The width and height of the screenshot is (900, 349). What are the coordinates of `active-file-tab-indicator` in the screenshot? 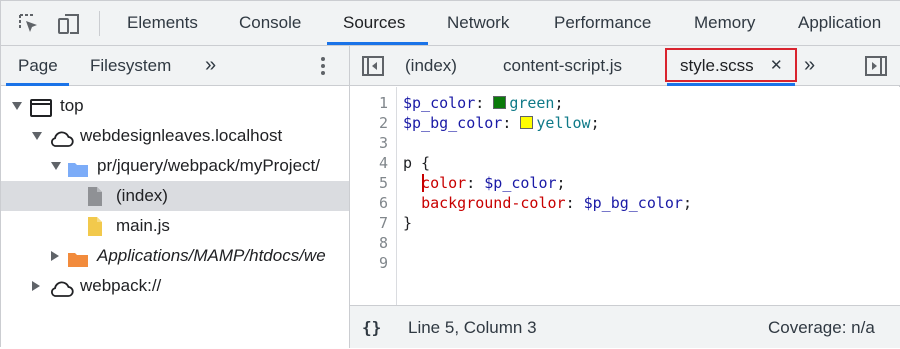 It's located at (731, 84).